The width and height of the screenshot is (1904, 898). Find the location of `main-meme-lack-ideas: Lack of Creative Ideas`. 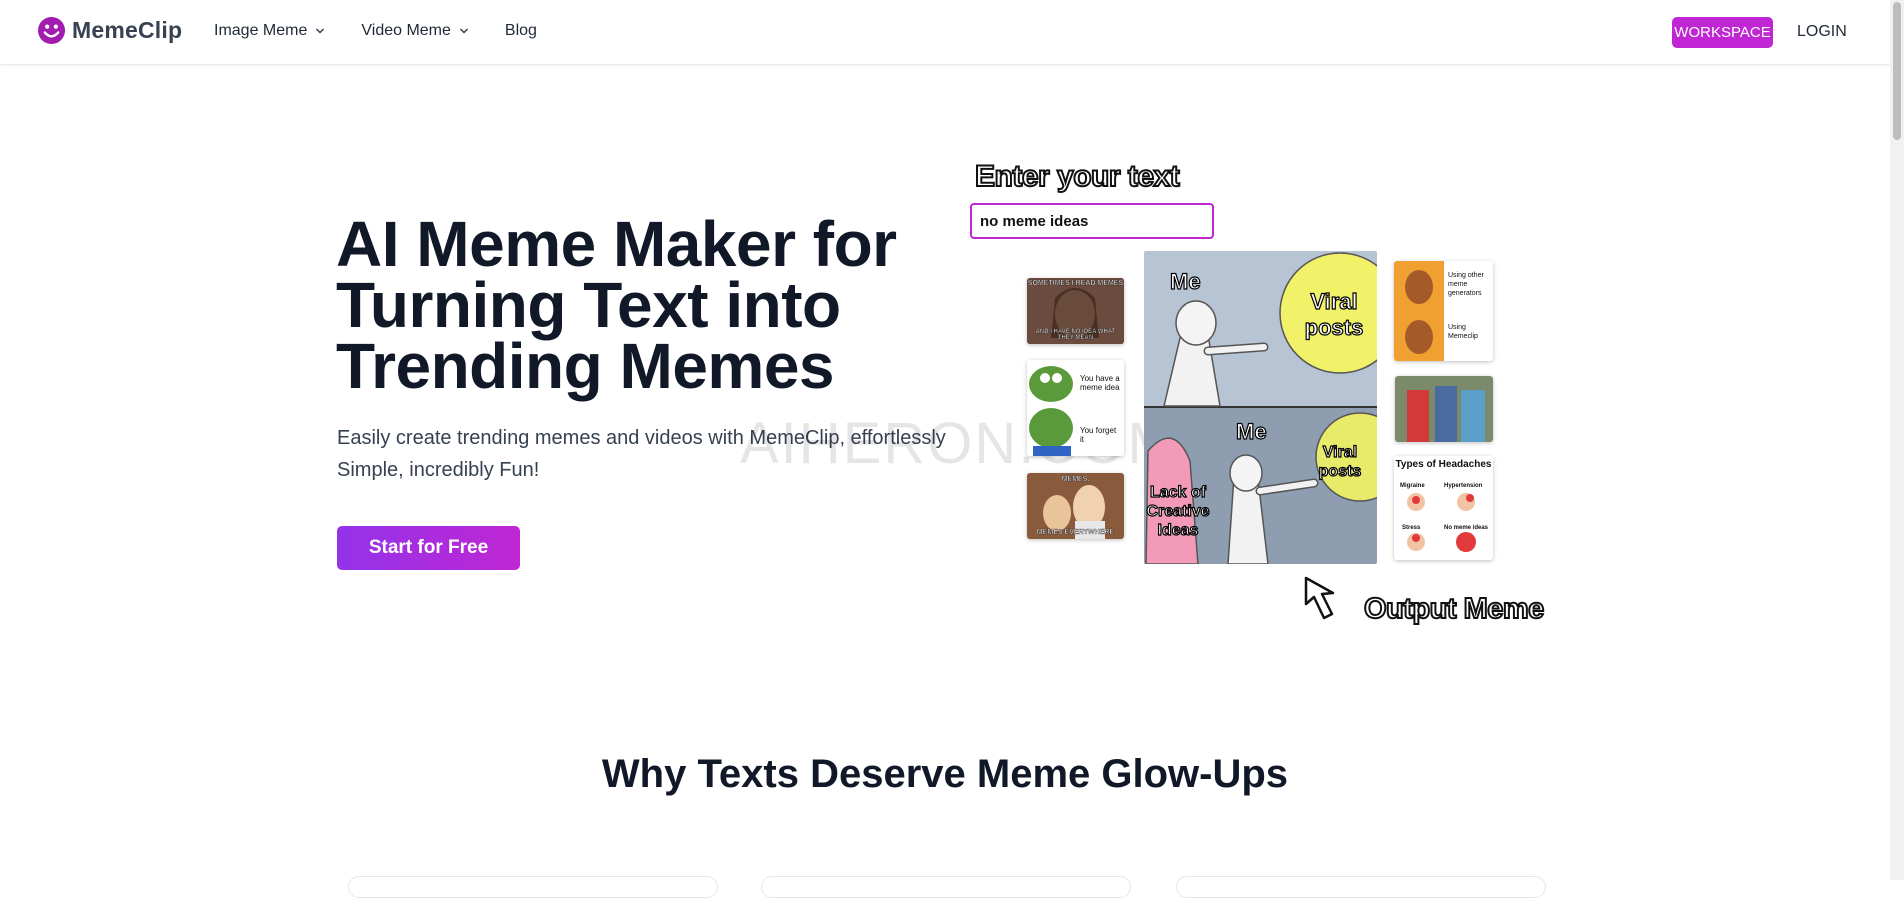

main-meme-lack-ideas: Lack of Creative Ideas is located at coordinates (1178, 511).